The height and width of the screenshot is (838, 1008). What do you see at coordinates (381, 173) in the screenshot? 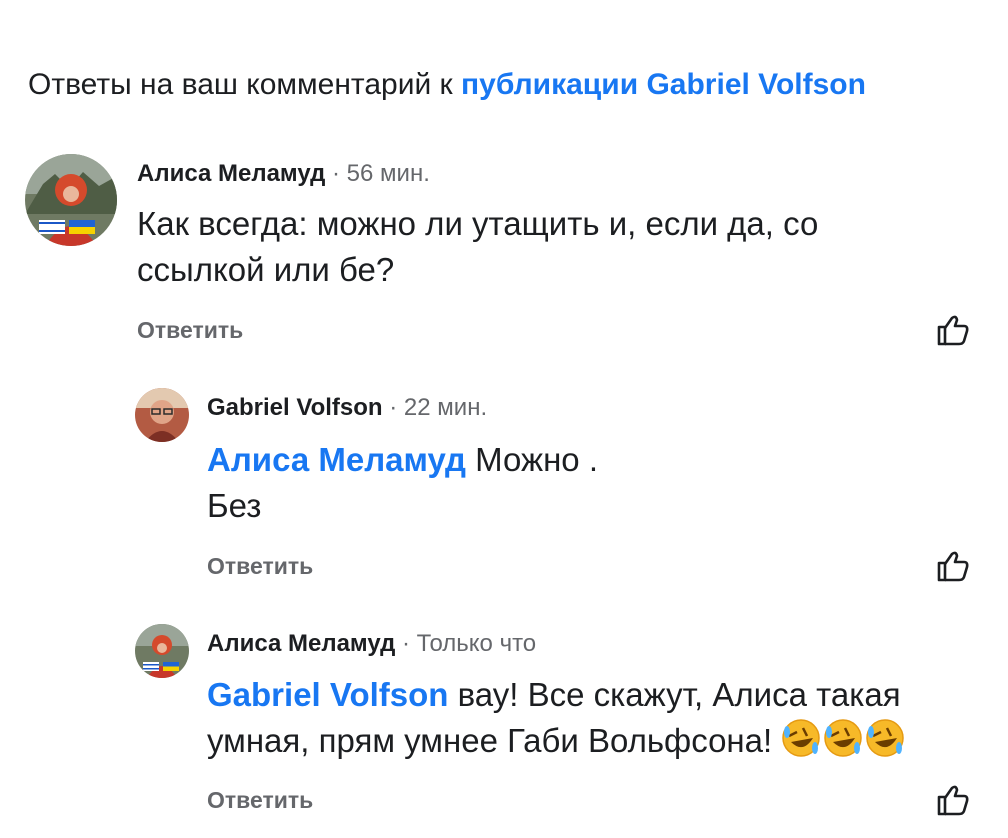
I see `comment-time: · 56 мин.` at bounding box center [381, 173].